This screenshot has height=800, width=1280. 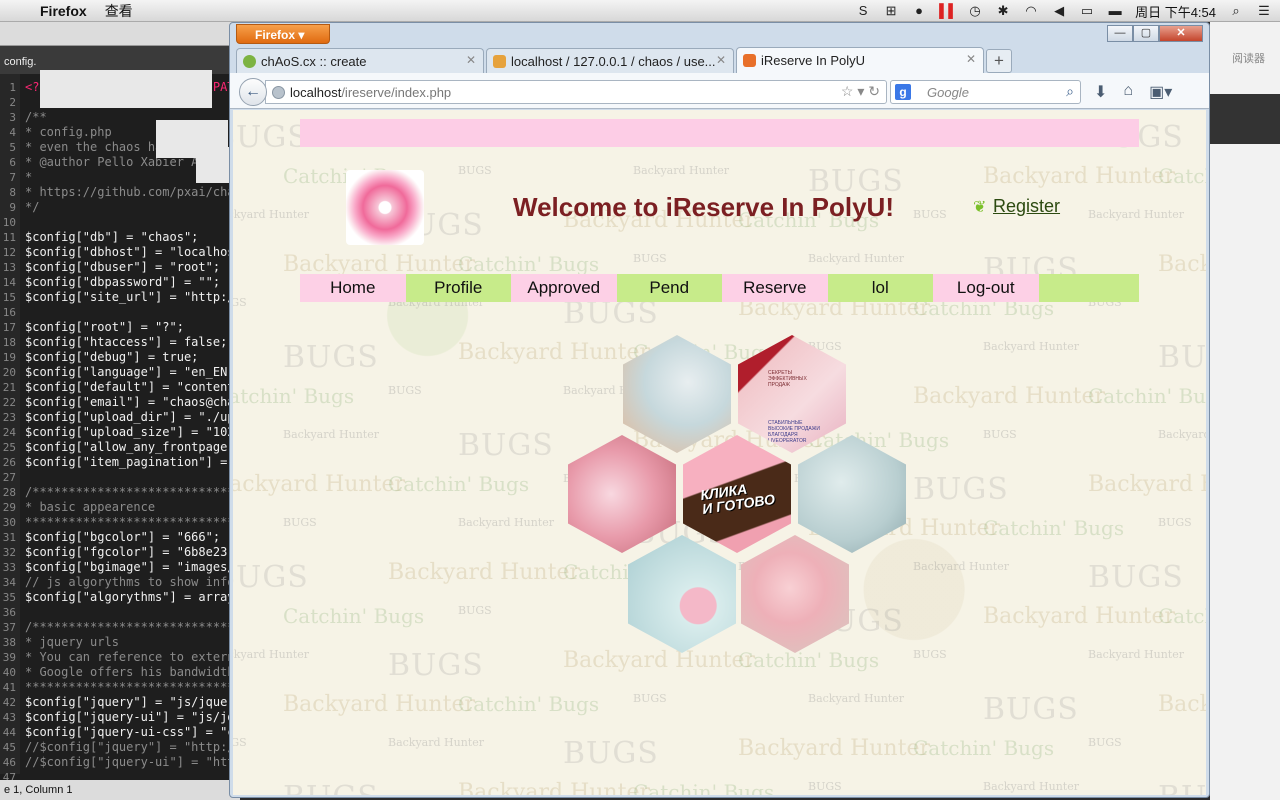 What do you see at coordinates (1026, 206) in the screenshot?
I see `register-link: Register` at bounding box center [1026, 206].